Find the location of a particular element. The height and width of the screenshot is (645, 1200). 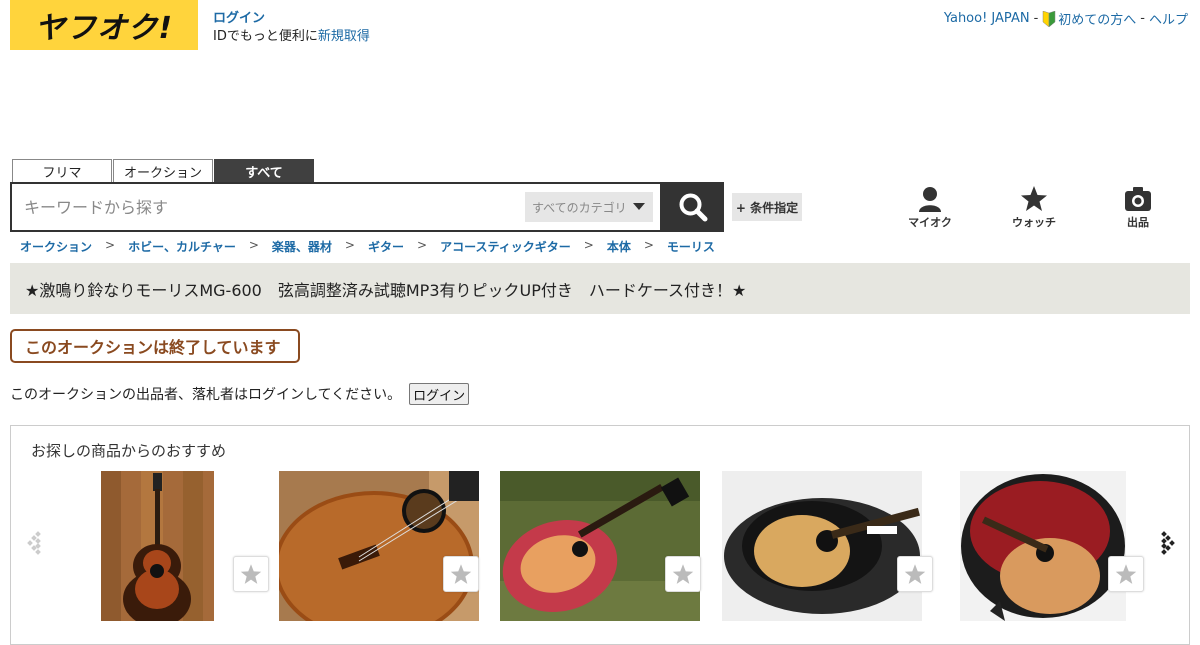

tab-all: すべて is located at coordinates (264, 171).